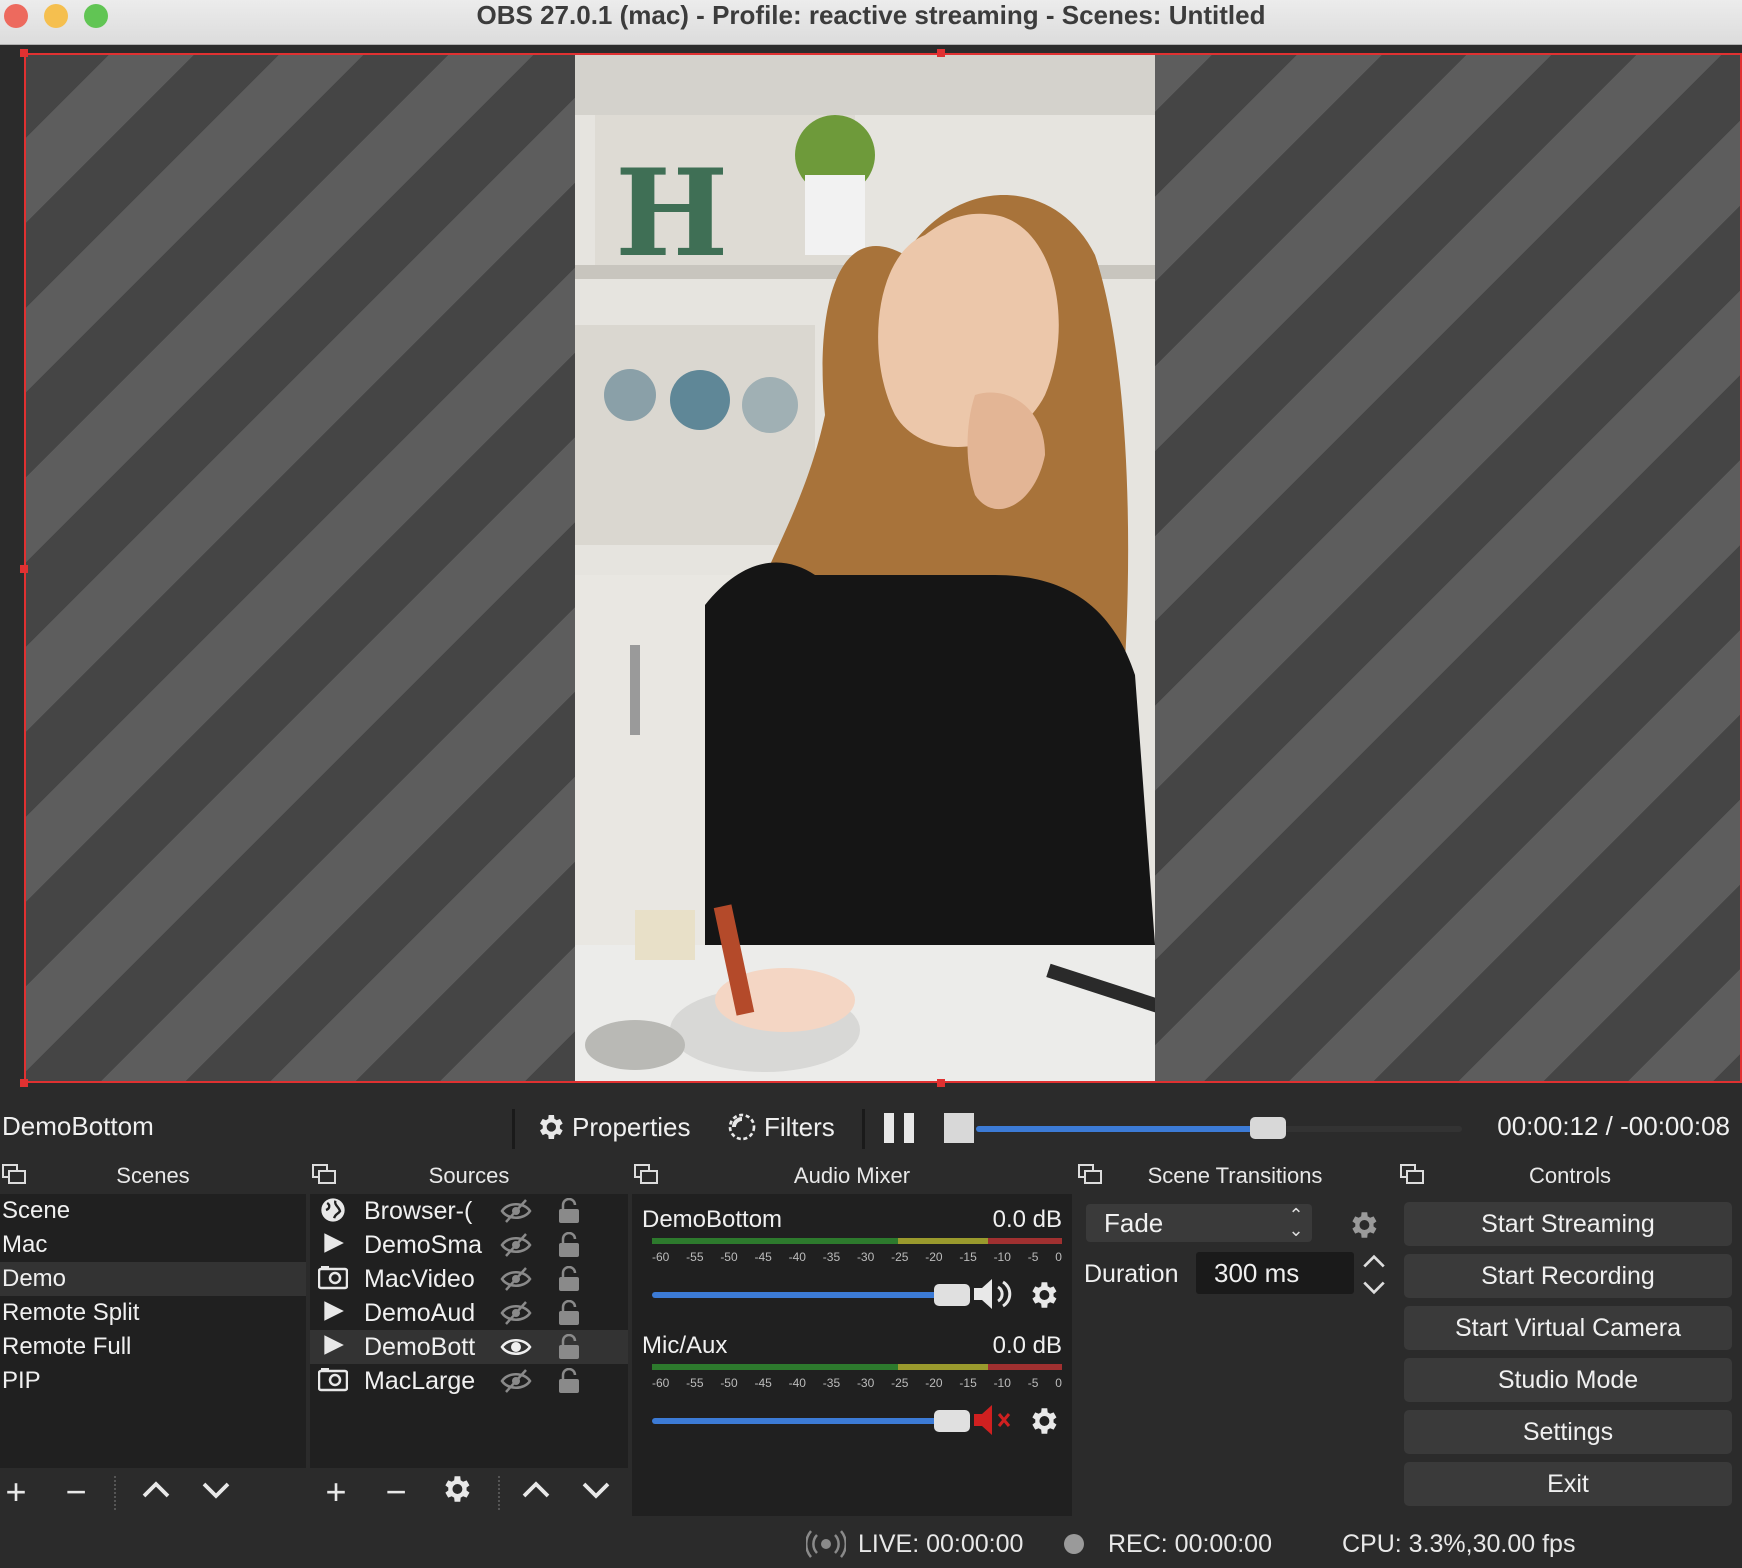  Describe the element at coordinates (1131, 1274) in the screenshot. I see `duration-label: Duration` at that location.